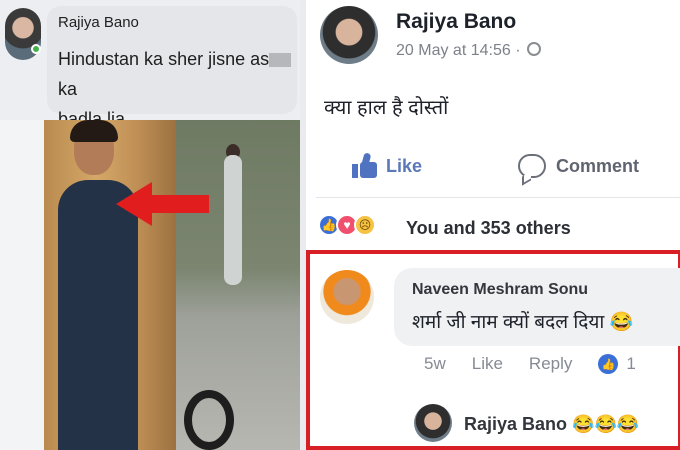 Image resolution: width=680 pixels, height=450 pixels. I want to click on photo-motorbike-wheel, so click(209, 420).